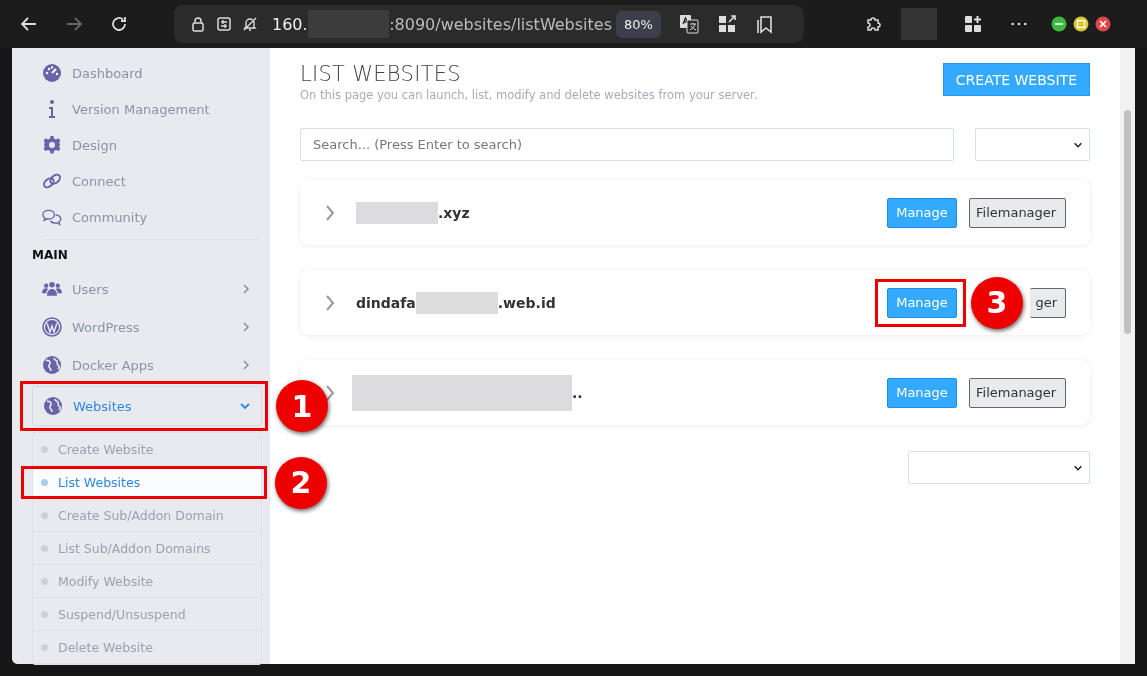  I want to click on sidebar-item: Connect, so click(137, 181).